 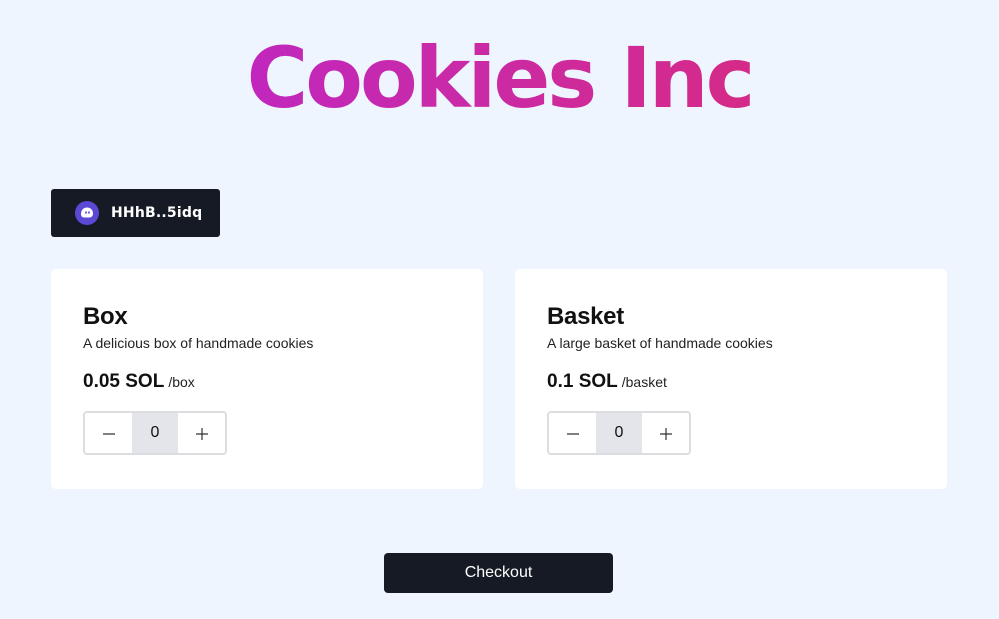 What do you see at coordinates (660, 343) in the screenshot?
I see `product-description: A large basket of handmade cookies` at bounding box center [660, 343].